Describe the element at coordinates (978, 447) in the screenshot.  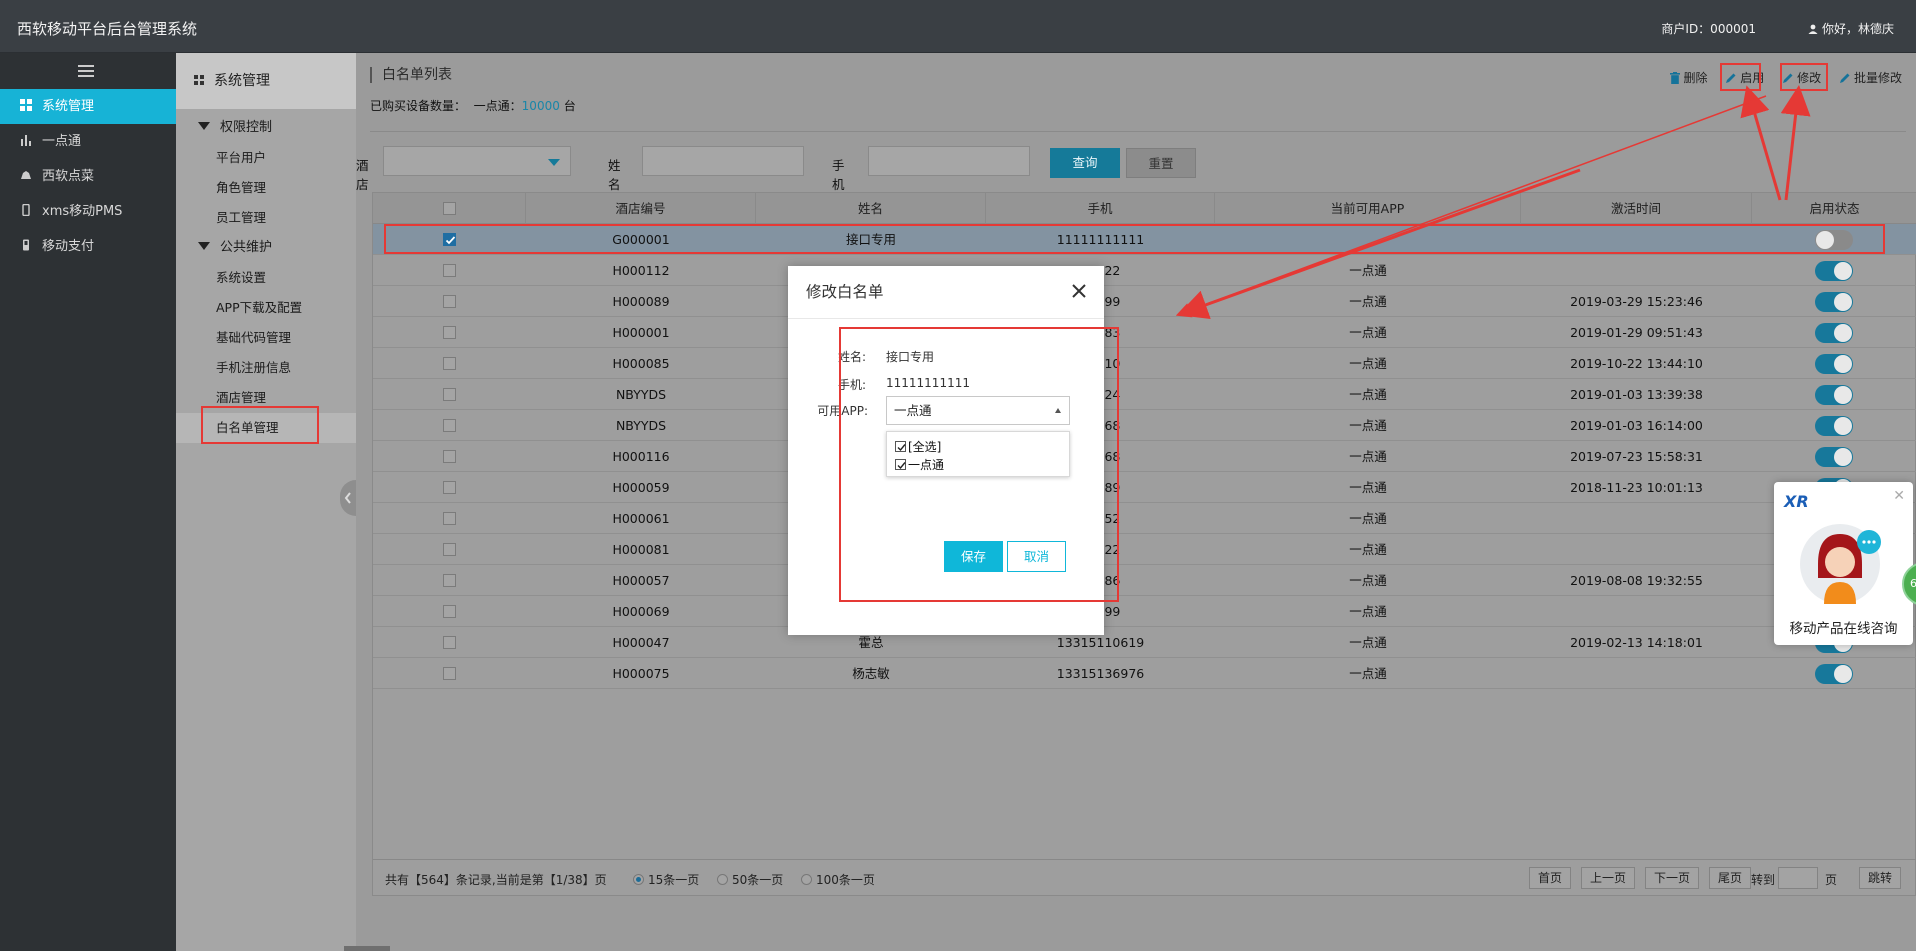
I see `option-select-all: [全选]` at that location.